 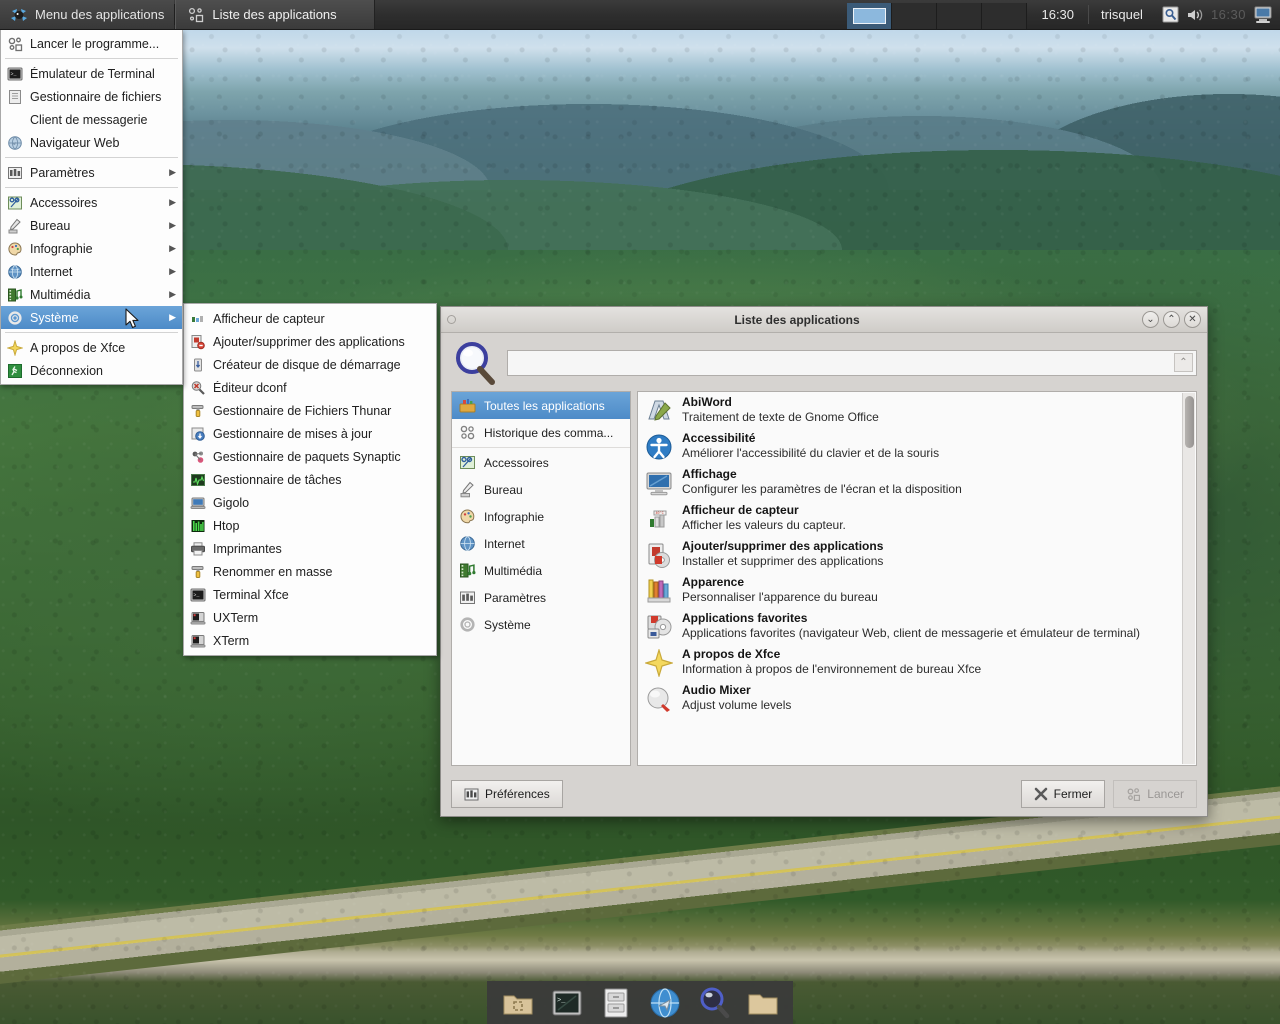 I want to click on application-description: Adjust volume levels, so click(x=737, y=705).